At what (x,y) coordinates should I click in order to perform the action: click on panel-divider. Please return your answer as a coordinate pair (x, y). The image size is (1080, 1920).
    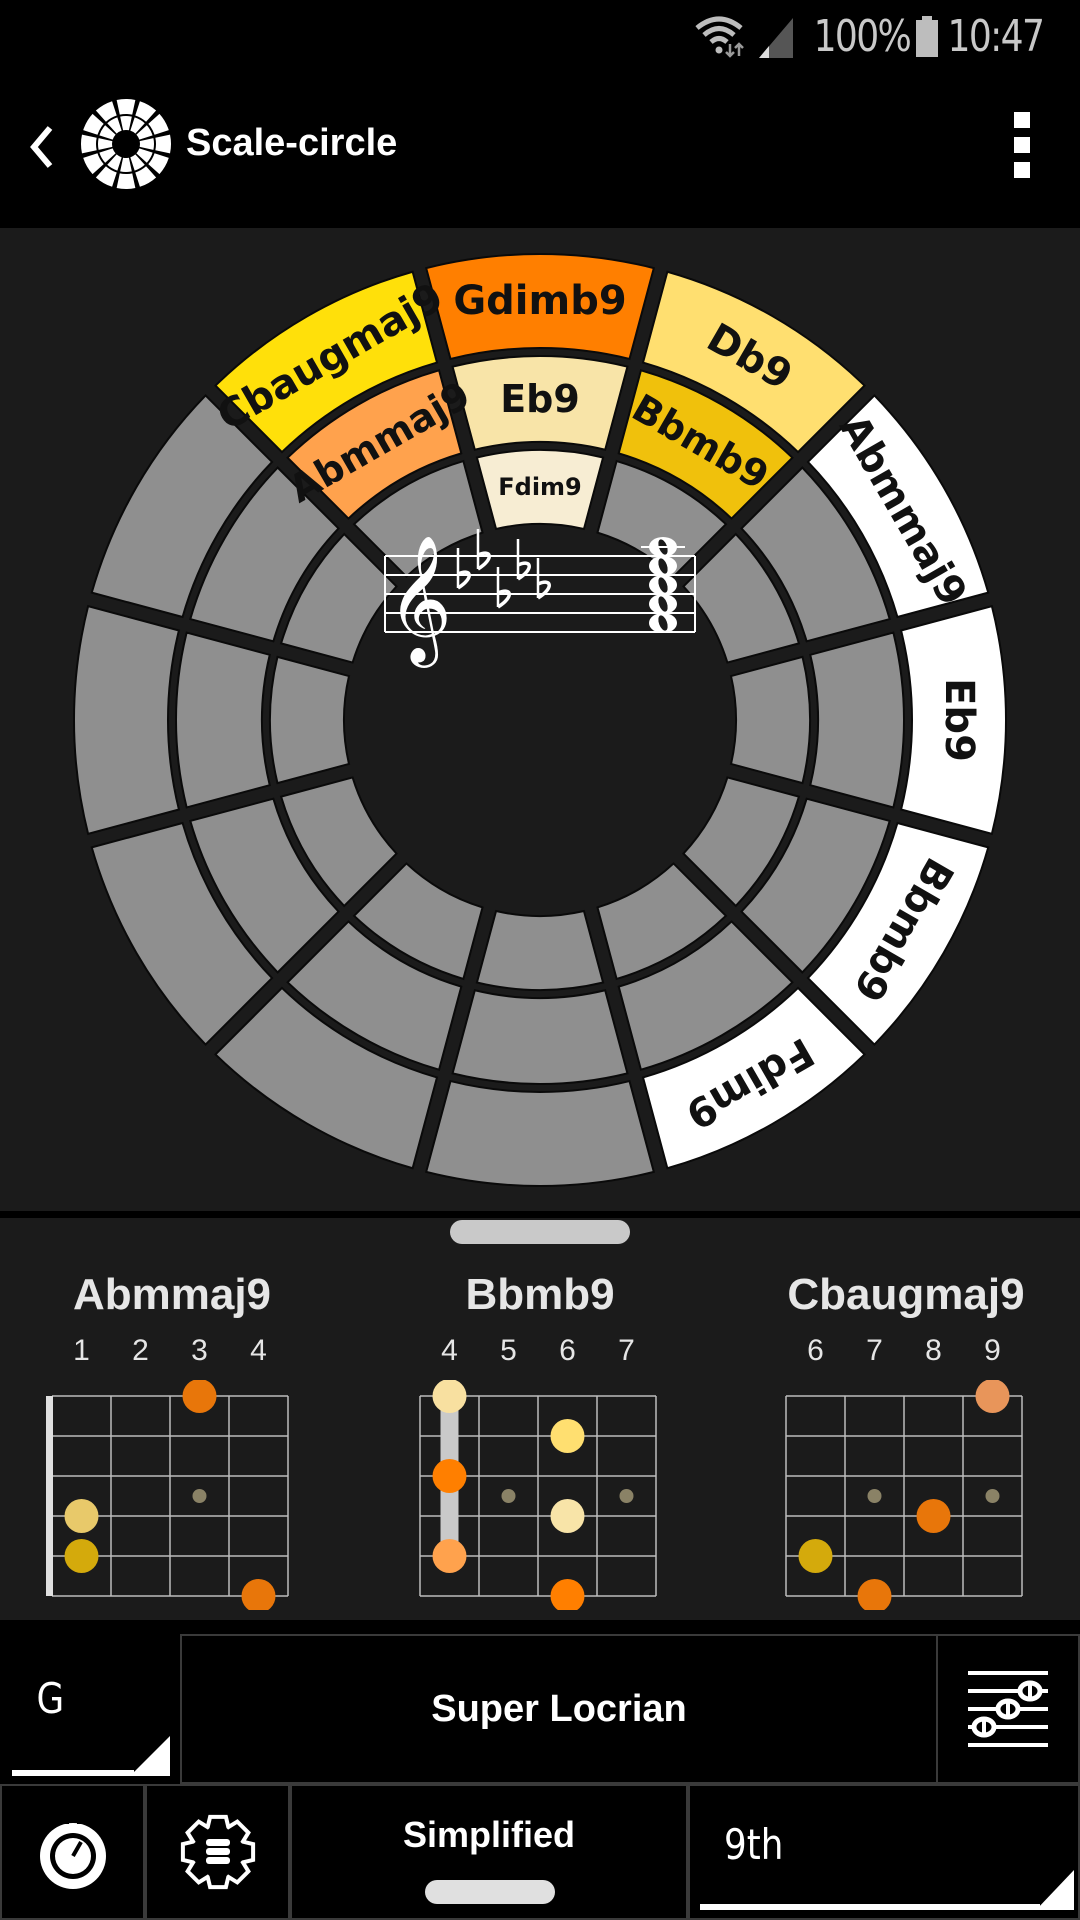
    Looking at the image, I should click on (540, 1214).